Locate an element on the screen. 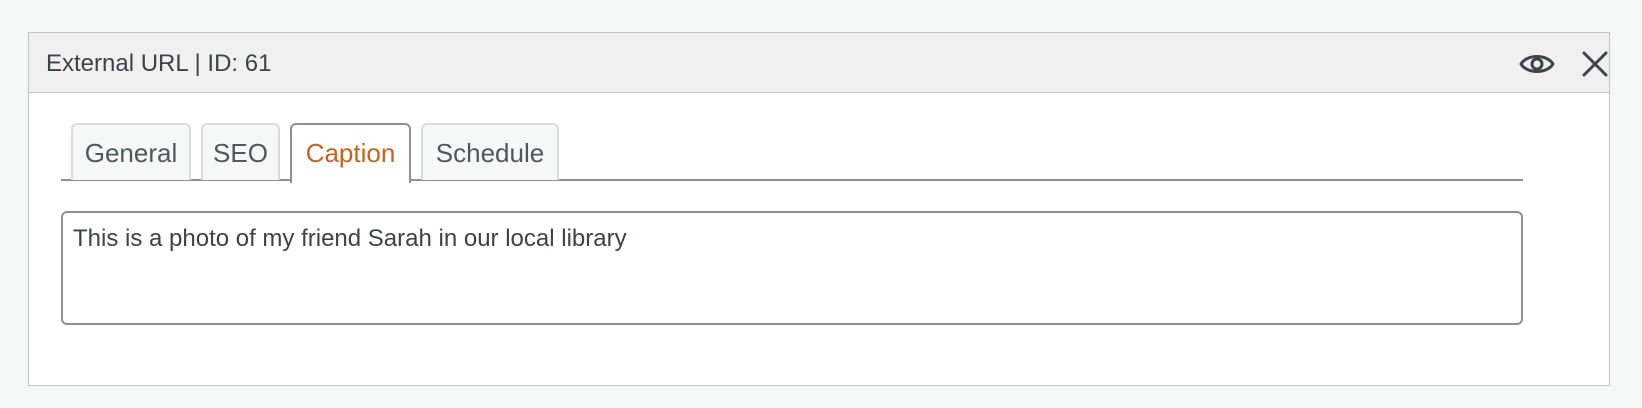 The width and height of the screenshot is (1642, 408). tab-seo: SEO is located at coordinates (240, 151).